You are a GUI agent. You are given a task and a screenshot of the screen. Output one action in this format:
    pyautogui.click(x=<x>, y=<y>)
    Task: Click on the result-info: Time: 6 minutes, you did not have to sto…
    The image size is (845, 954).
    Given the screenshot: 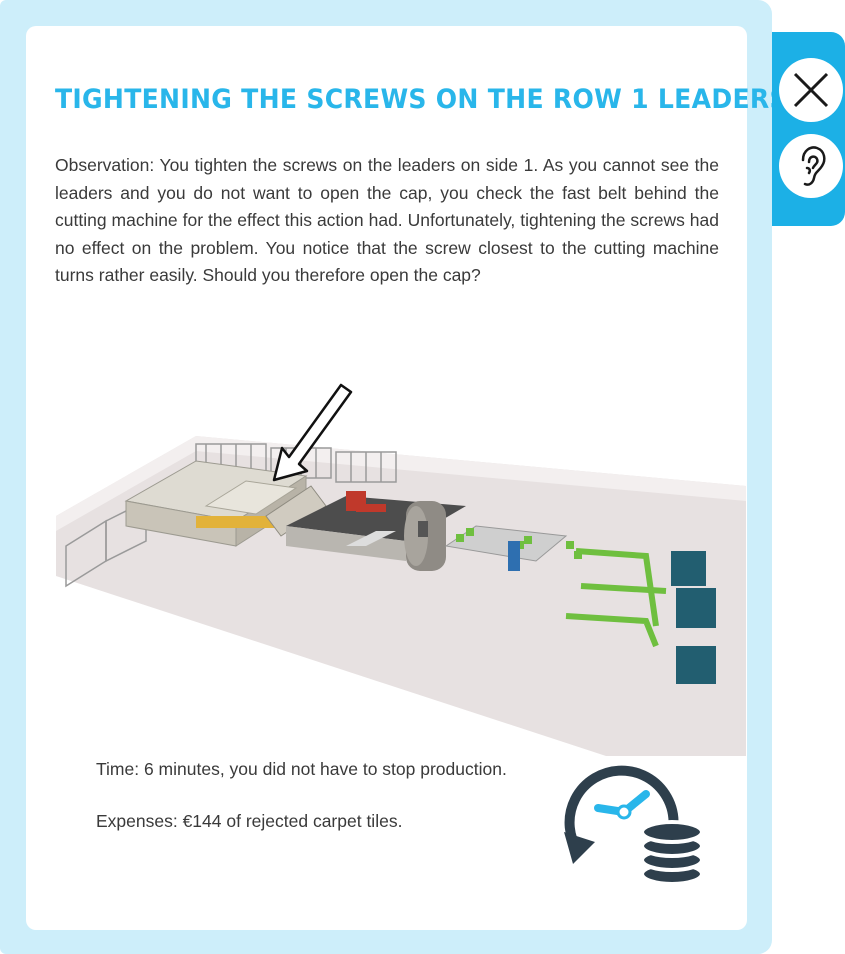 What is the action you would take?
    pyautogui.click(x=316, y=795)
    